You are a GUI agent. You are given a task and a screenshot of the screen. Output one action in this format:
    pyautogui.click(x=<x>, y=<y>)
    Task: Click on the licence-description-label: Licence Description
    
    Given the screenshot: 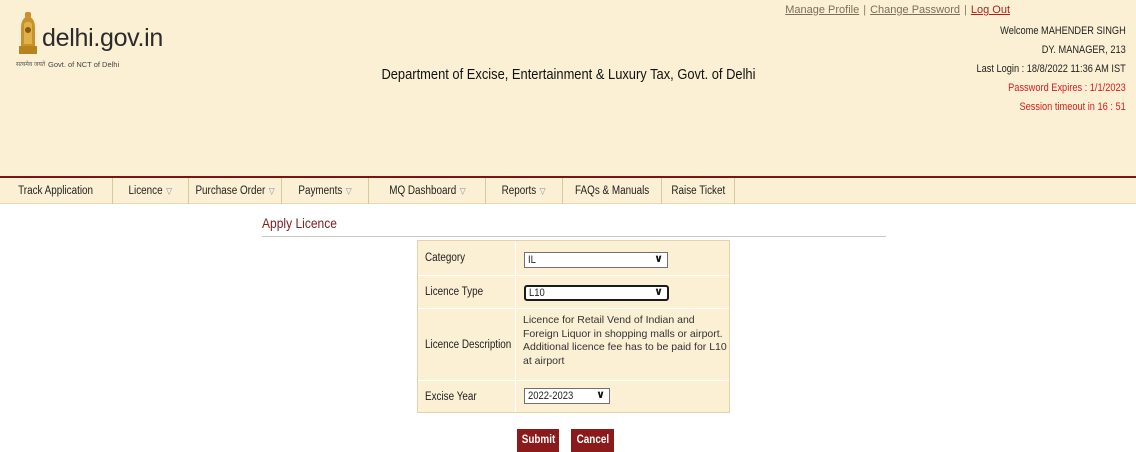 What is the action you would take?
    pyautogui.click(x=467, y=344)
    